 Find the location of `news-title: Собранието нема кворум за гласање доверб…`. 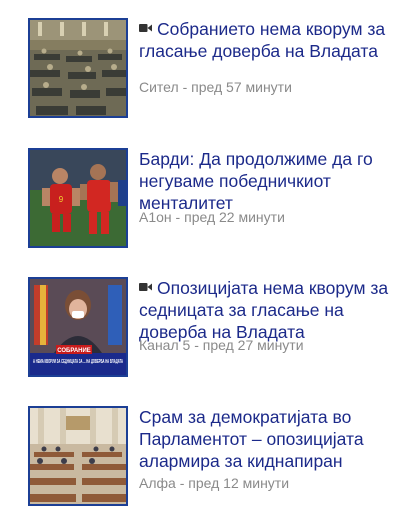

news-title: Собранието нема кворум за гласање доверб… is located at coordinates (264, 40).